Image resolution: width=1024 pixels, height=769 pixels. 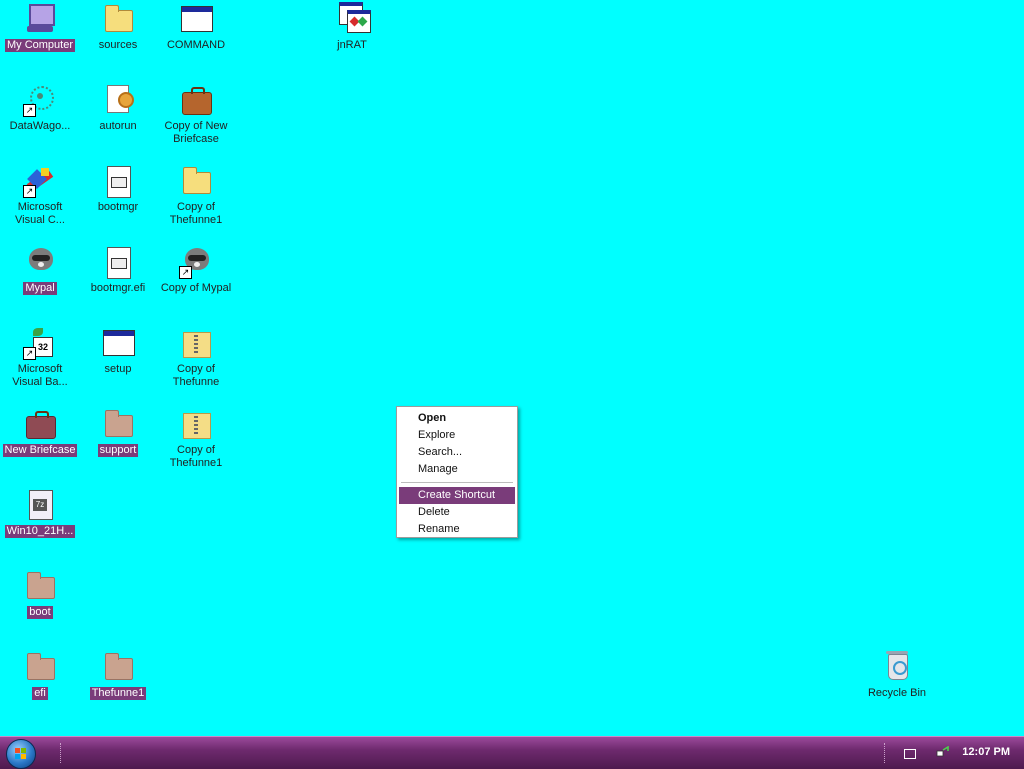 I want to click on desktop-icon-copy-of-thefunne1-zip: Copy of Thefunne1, so click(x=196, y=446).